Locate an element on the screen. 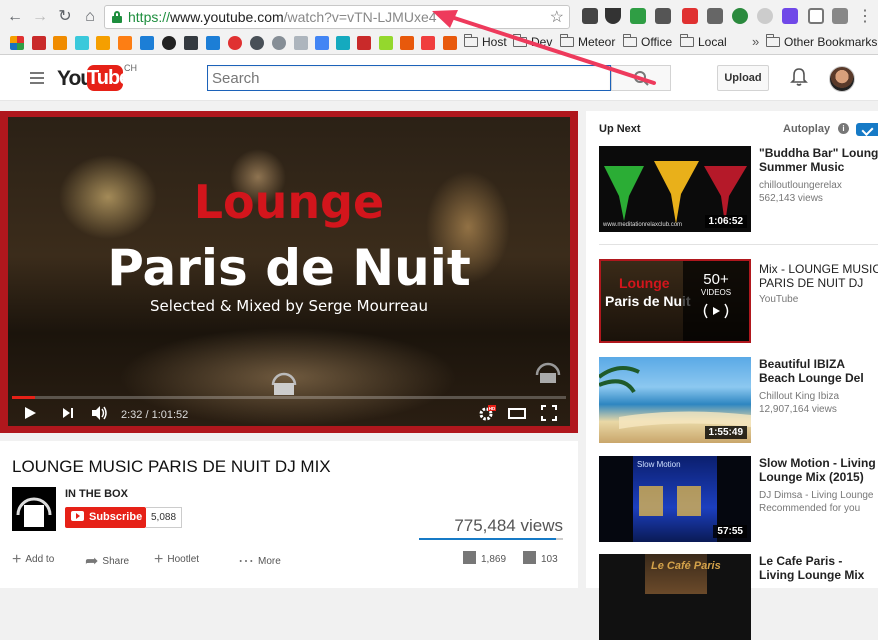 This screenshot has width=878, height=640. flipboard-icon is located at coordinates (690, 16).